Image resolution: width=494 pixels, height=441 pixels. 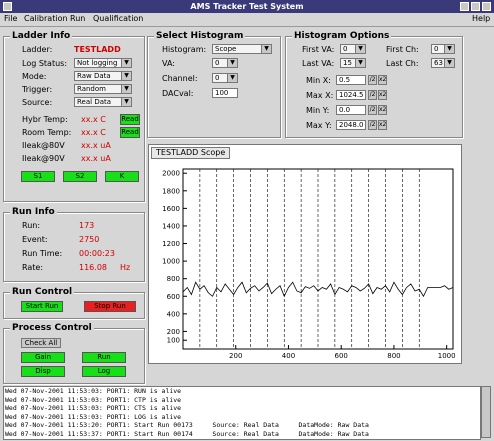 What do you see at coordinates (372, 125) in the screenshot?
I see `max-y-half-button: /2` at bounding box center [372, 125].